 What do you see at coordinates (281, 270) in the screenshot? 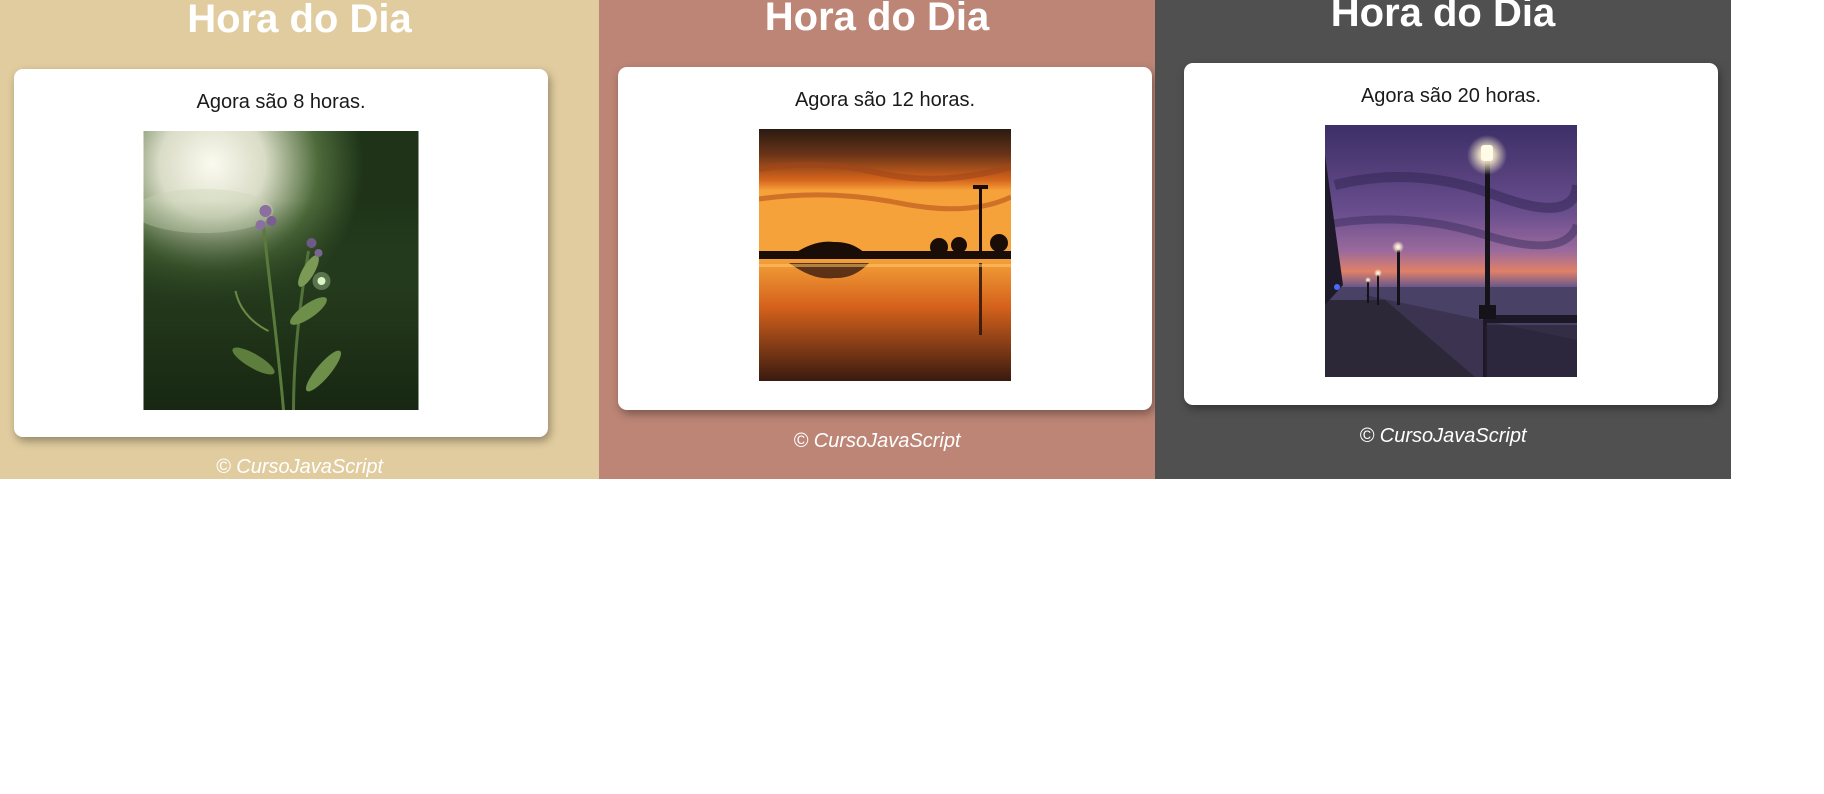
I see `morning-plant-photo` at bounding box center [281, 270].